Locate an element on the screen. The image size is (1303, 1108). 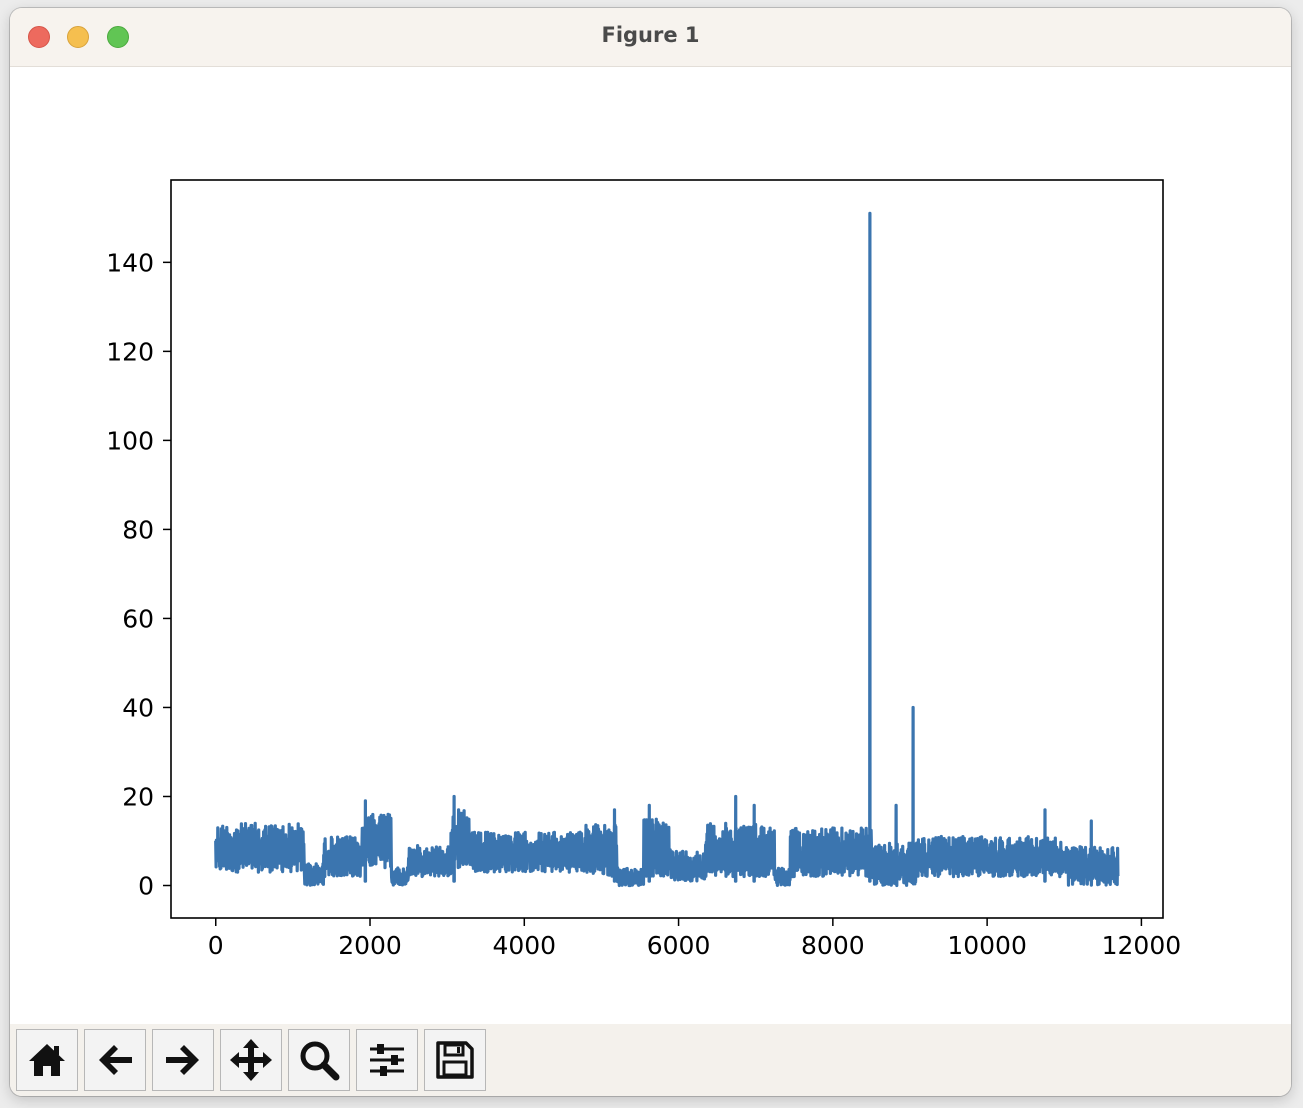
home-button is located at coordinates (47, 1060).